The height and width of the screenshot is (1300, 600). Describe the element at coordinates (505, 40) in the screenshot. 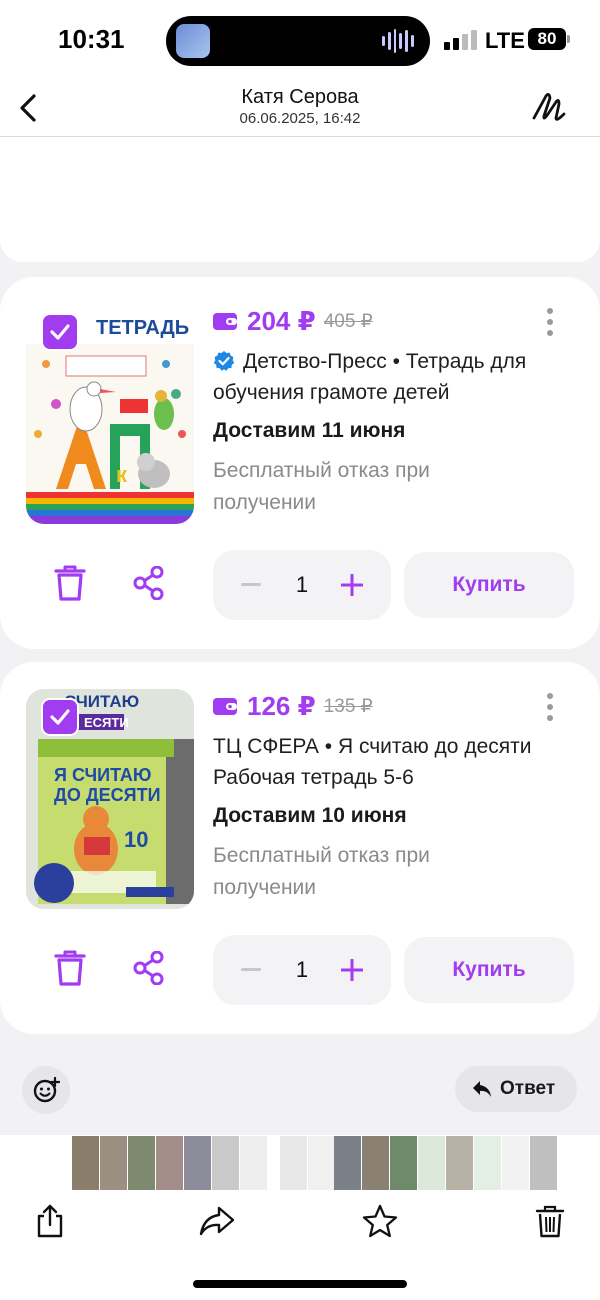

I see `network-type: LTE` at that location.